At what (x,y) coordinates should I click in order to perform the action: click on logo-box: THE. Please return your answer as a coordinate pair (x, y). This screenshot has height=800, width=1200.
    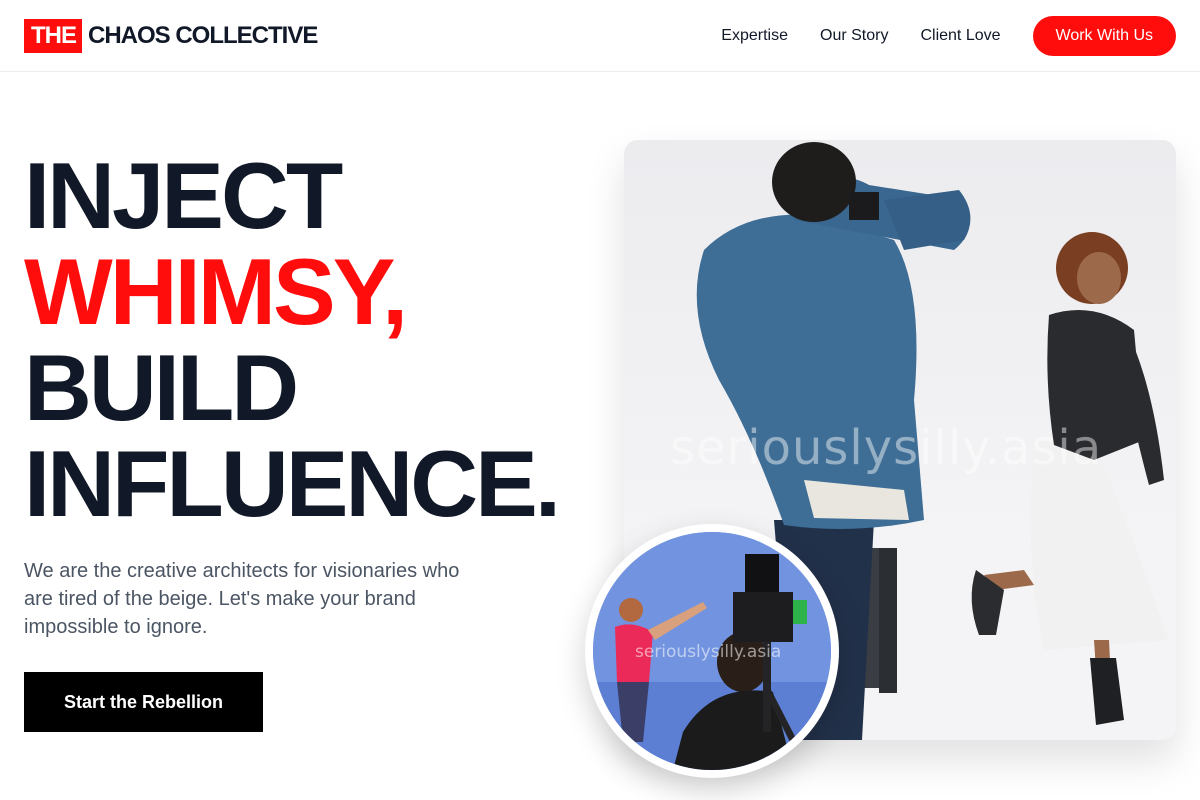
    Looking at the image, I should click on (53, 36).